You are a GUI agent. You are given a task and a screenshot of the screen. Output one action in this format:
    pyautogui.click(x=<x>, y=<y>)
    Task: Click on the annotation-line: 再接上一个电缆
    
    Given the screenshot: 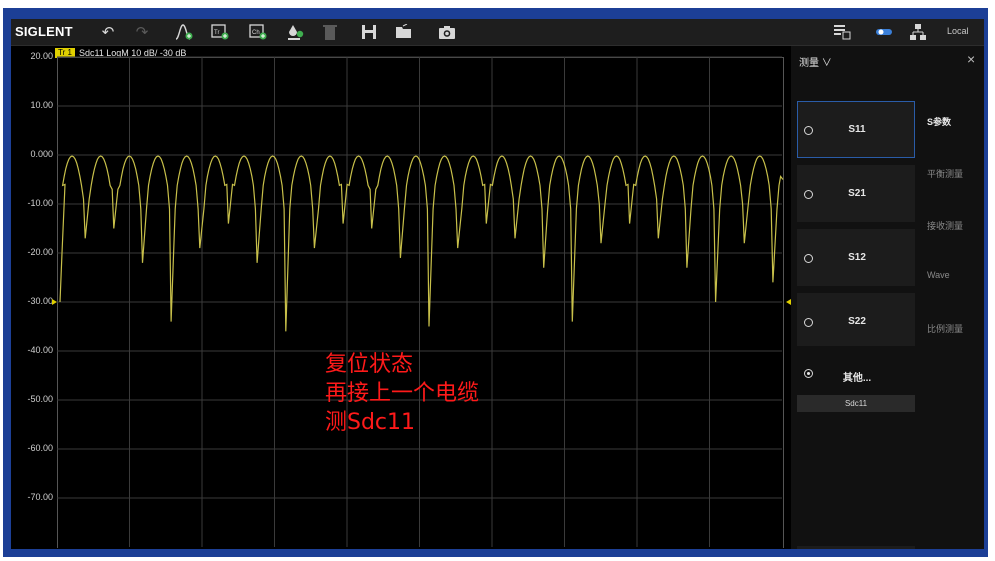 What is the action you would take?
    pyautogui.click(x=402, y=393)
    